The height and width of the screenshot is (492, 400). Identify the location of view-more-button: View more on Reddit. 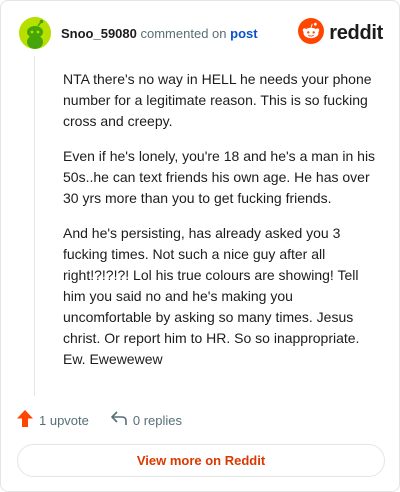
(201, 460).